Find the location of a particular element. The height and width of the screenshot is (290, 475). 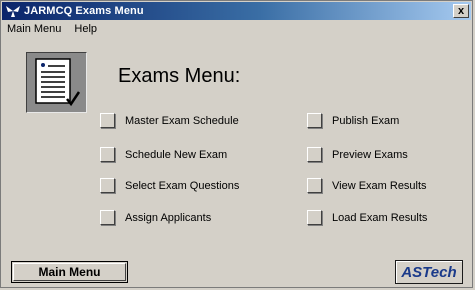

close-button: x is located at coordinates (461, 11).